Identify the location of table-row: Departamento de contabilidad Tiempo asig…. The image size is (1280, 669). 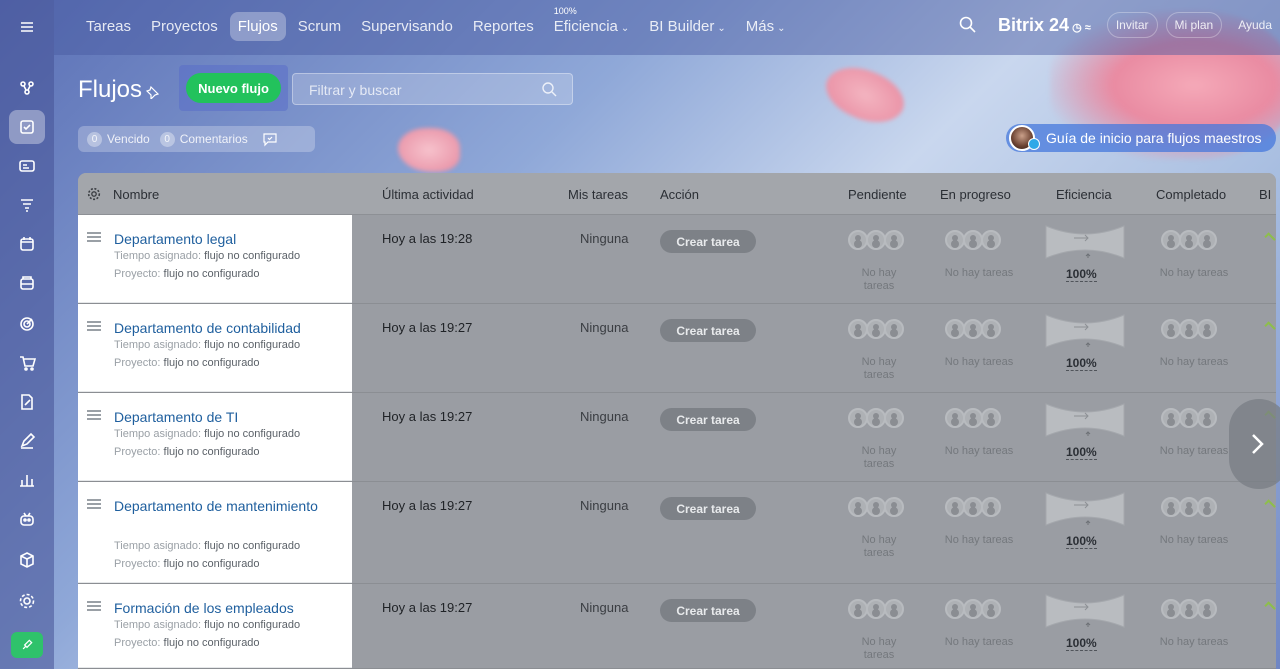
(677, 348).